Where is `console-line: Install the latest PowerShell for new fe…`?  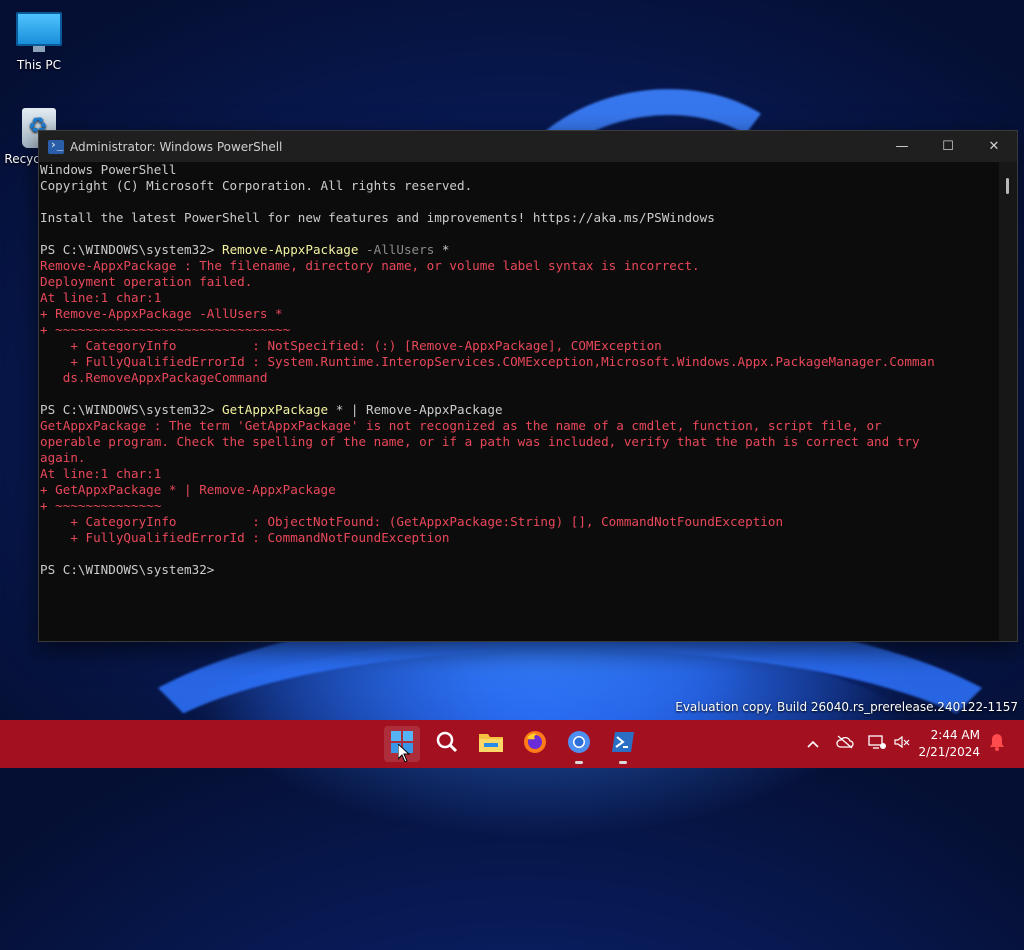 console-line: Install the latest PowerShell for new fe… is located at coordinates (377, 217).